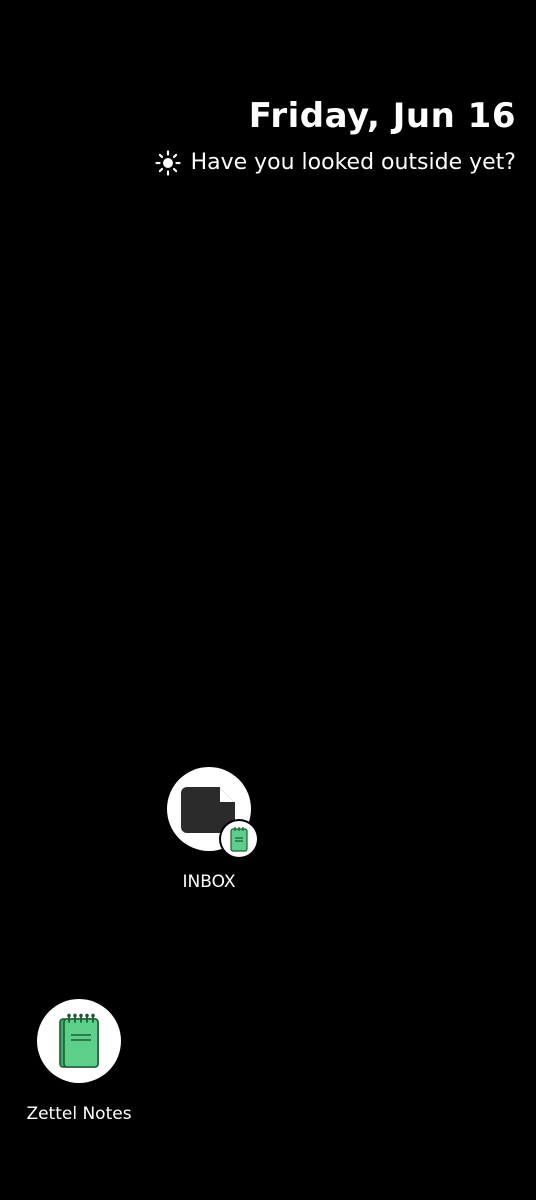  What do you see at coordinates (353, 162) in the screenshot?
I see `glance-message: Have you looked outside yet?` at bounding box center [353, 162].